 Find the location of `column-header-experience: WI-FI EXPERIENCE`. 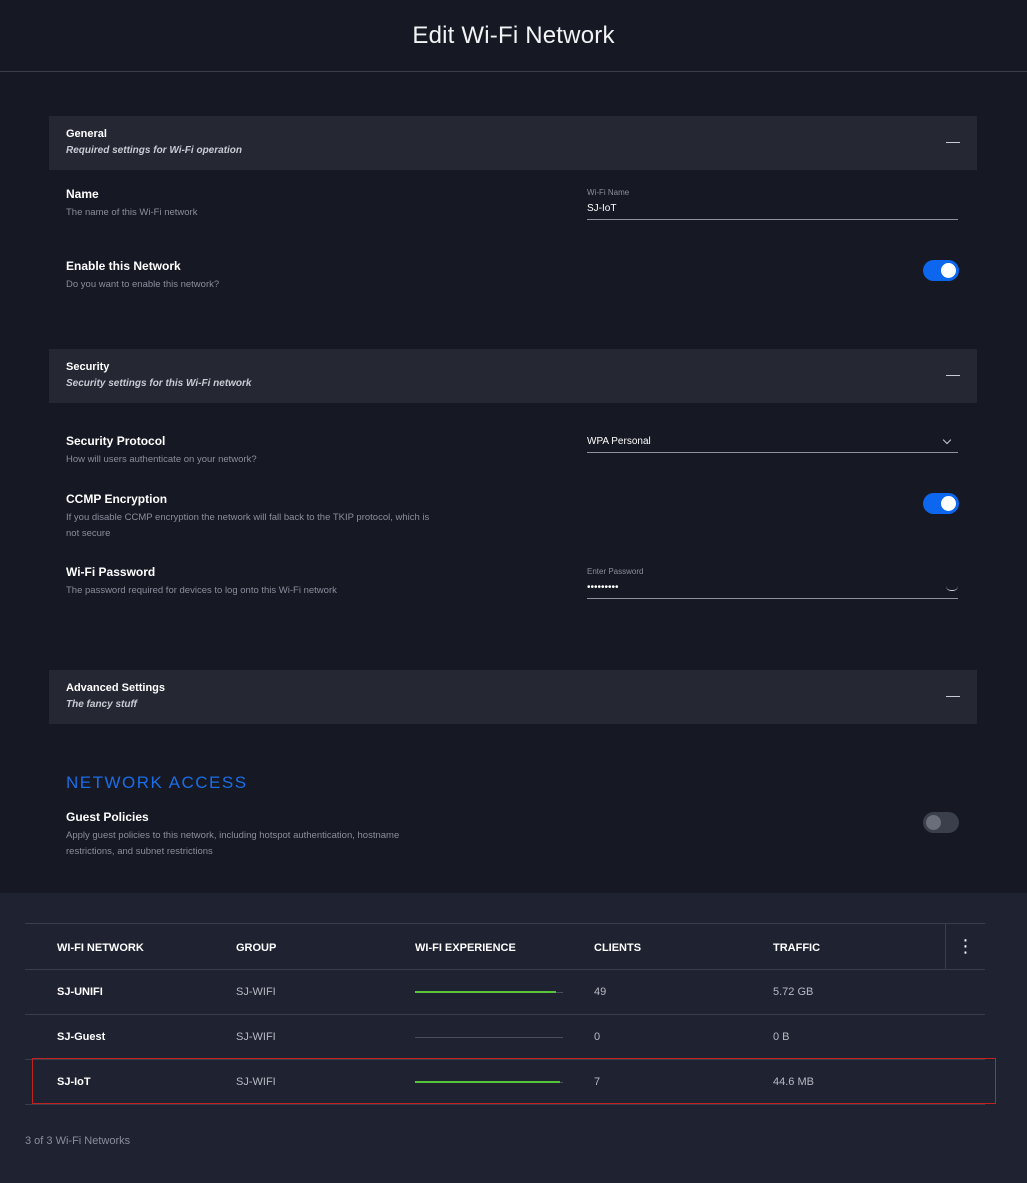

column-header-experience: WI-FI EXPERIENCE is located at coordinates (465, 948).